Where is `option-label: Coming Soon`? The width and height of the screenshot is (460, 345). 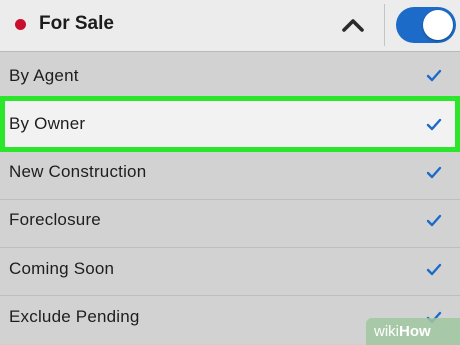 option-label: Coming Soon is located at coordinates (62, 268).